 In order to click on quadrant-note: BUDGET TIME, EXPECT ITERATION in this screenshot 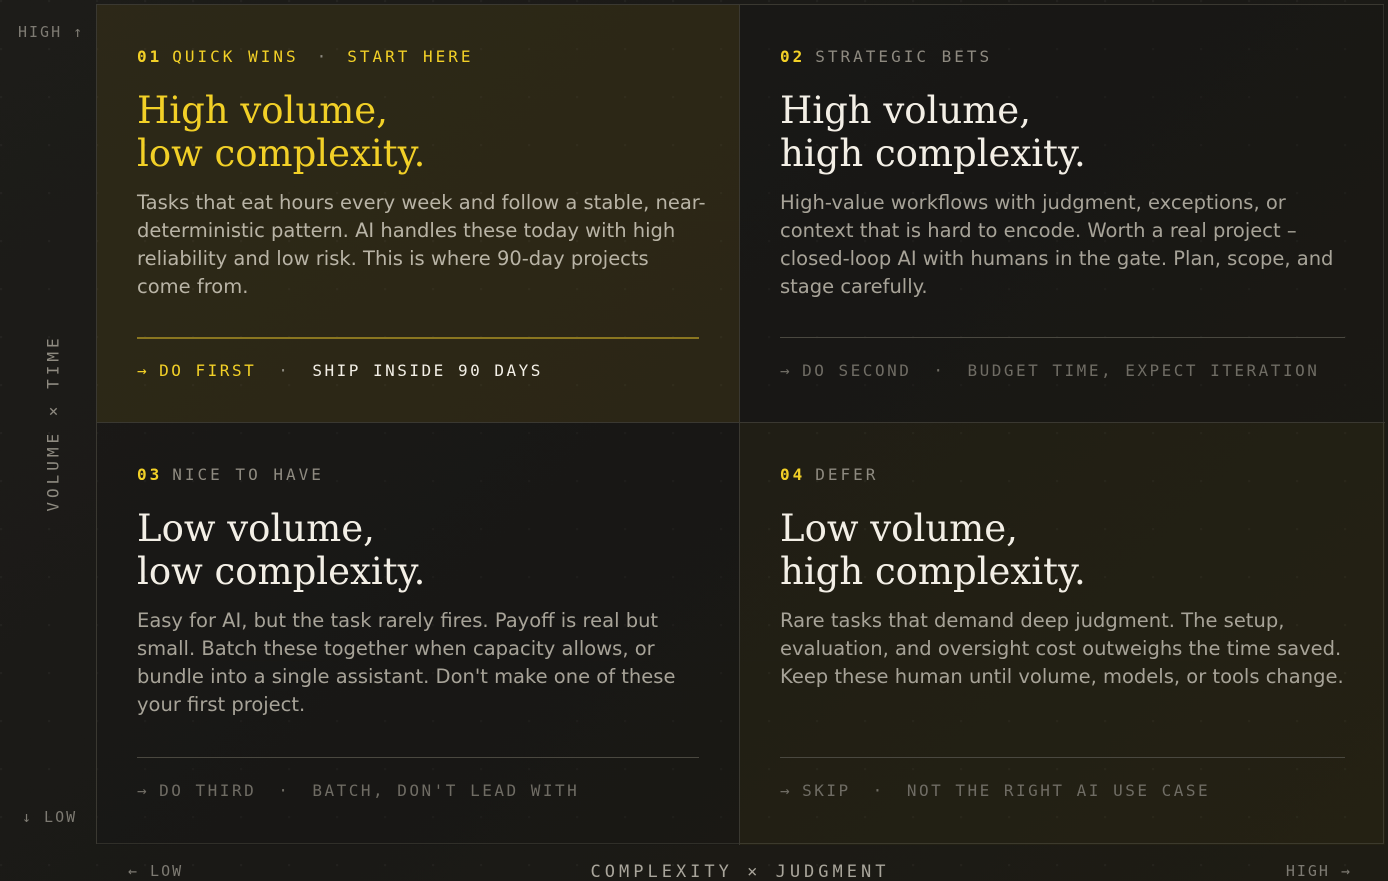, I will do `click(1143, 370)`.